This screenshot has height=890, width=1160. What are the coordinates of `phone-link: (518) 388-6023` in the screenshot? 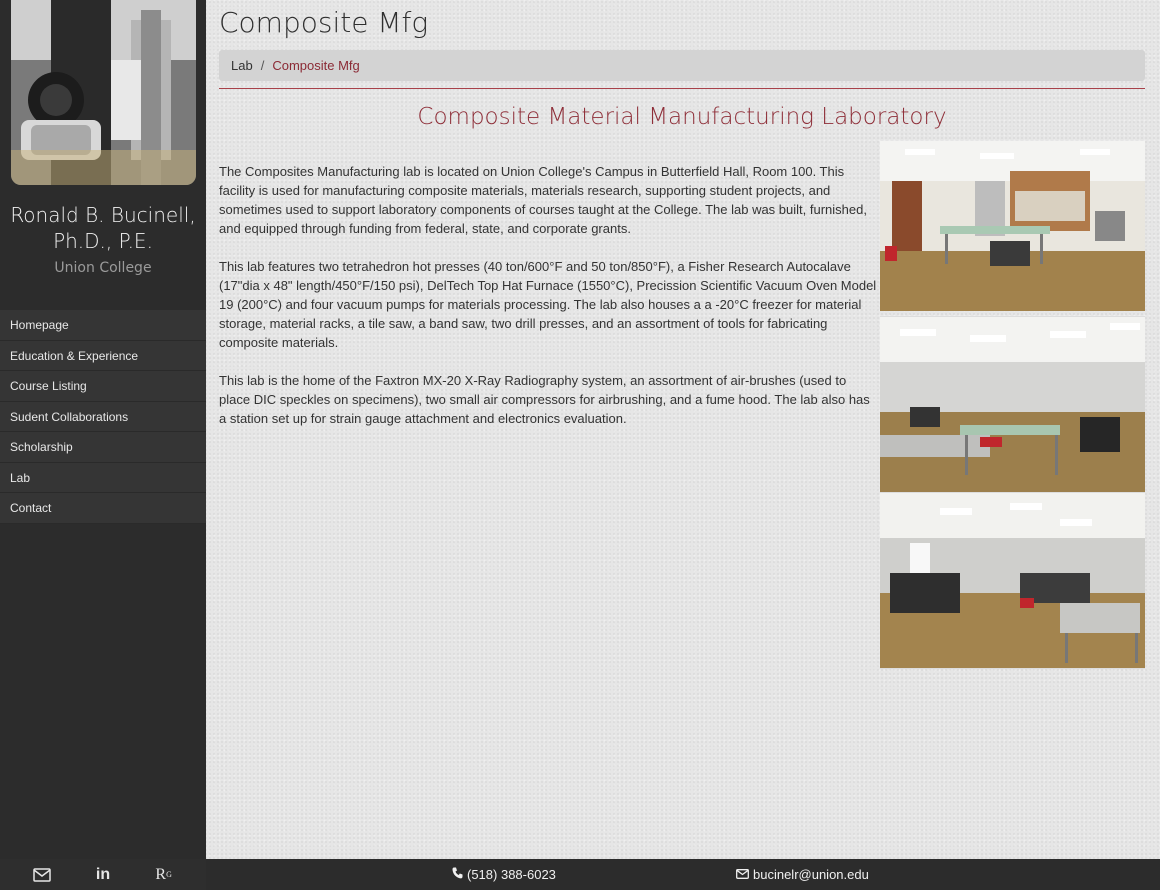 It's located at (504, 874).